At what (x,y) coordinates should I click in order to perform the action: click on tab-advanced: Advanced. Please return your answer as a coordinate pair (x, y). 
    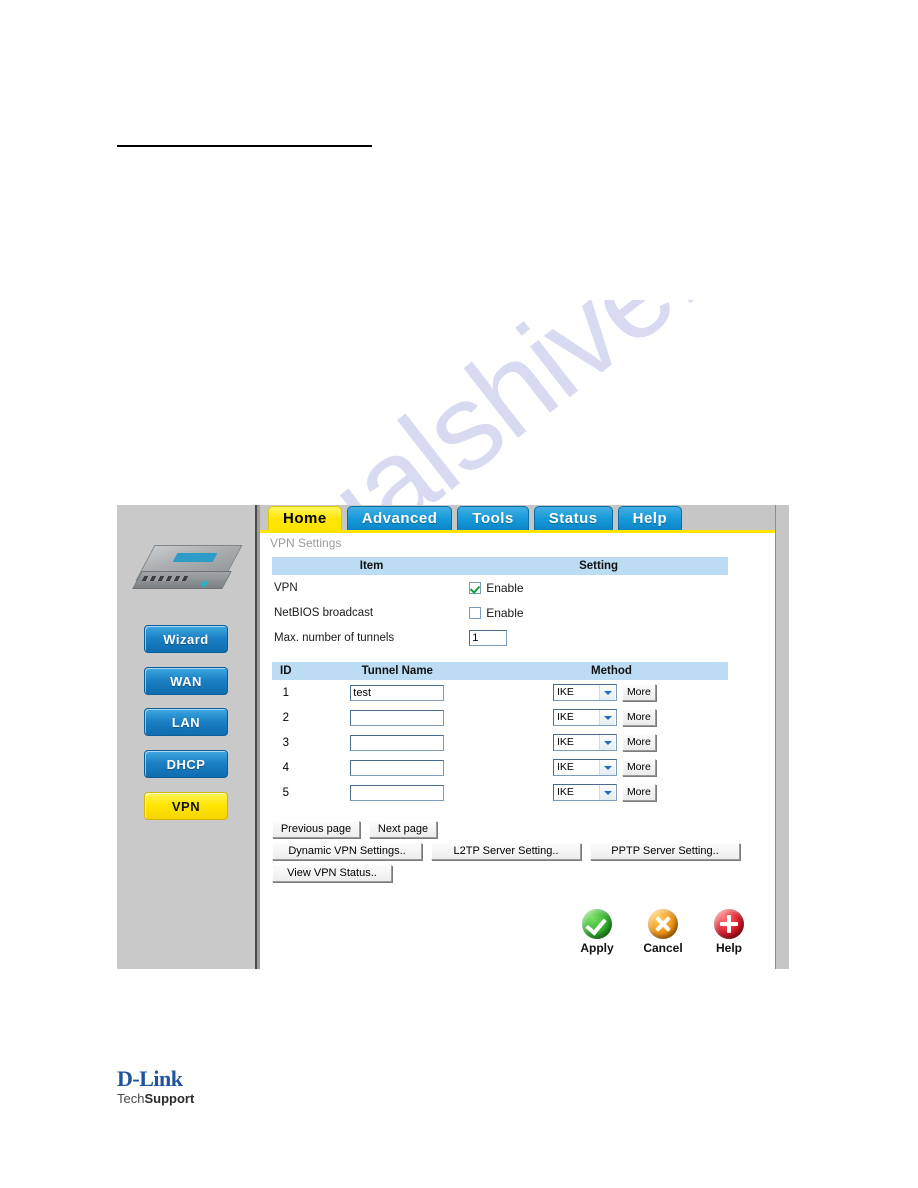
    Looking at the image, I should click on (399, 518).